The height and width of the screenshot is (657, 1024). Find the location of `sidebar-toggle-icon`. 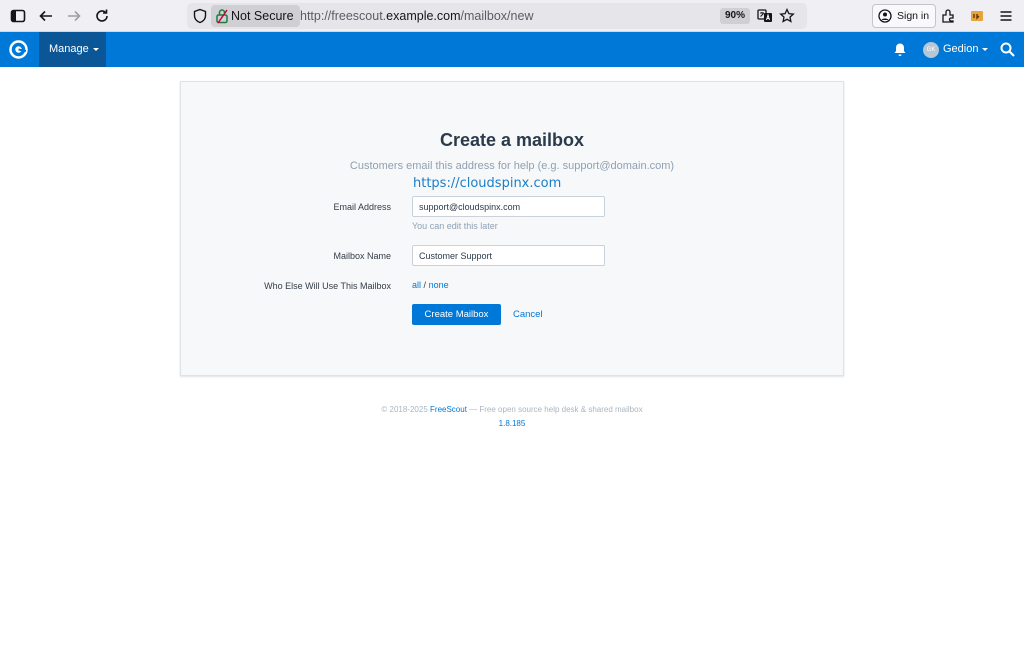

sidebar-toggle-icon is located at coordinates (18, 16).